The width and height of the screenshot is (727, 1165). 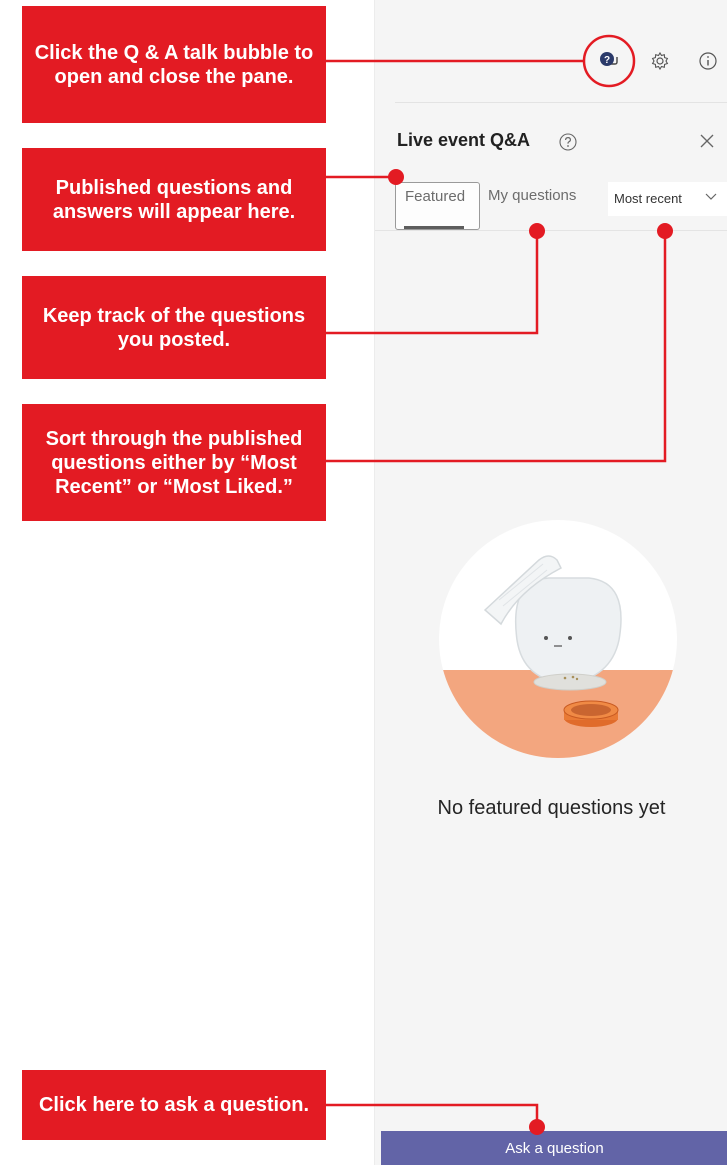 I want to click on empty-jar-illustration, so click(x=558, y=639).